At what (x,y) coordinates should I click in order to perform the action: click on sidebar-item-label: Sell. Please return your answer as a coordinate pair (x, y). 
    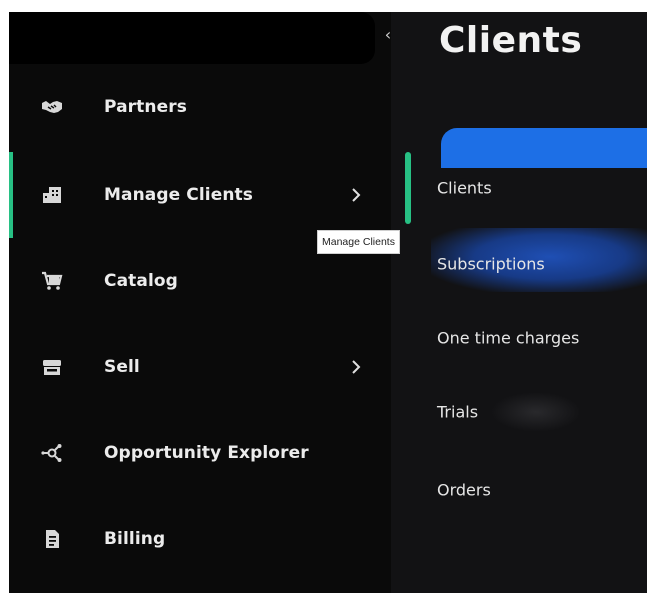
    Looking at the image, I should click on (122, 367).